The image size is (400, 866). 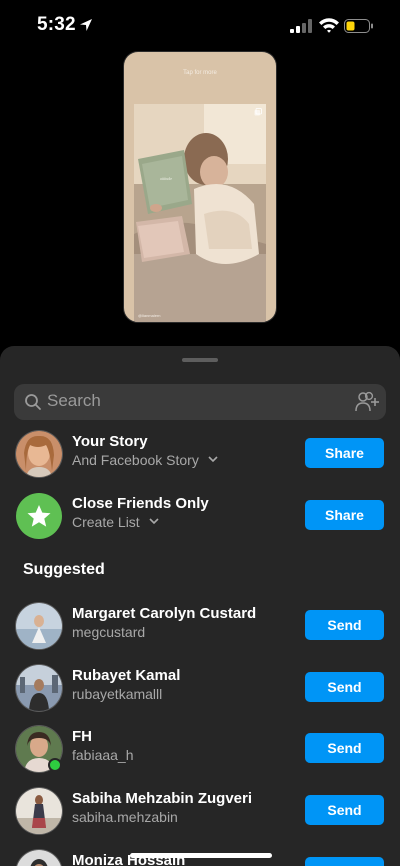 I want to click on home-indicator, so click(x=201, y=855).